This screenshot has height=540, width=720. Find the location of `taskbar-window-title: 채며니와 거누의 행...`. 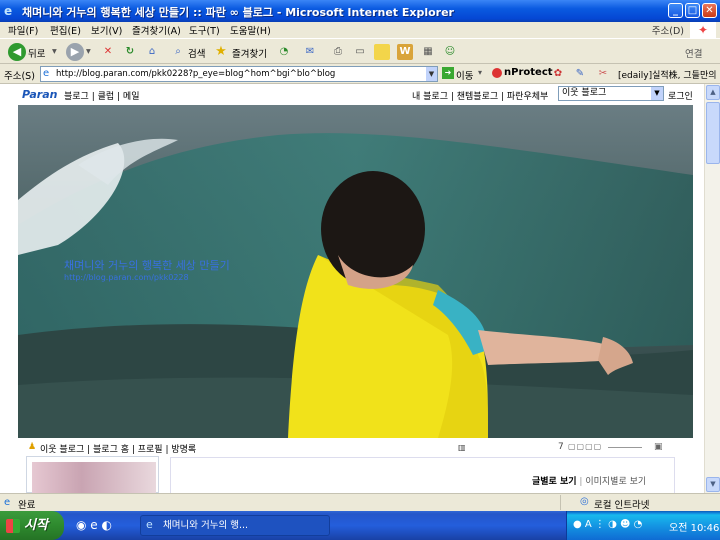

taskbar-window-title: 채며니와 거누의 행... is located at coordinates (206, 525).